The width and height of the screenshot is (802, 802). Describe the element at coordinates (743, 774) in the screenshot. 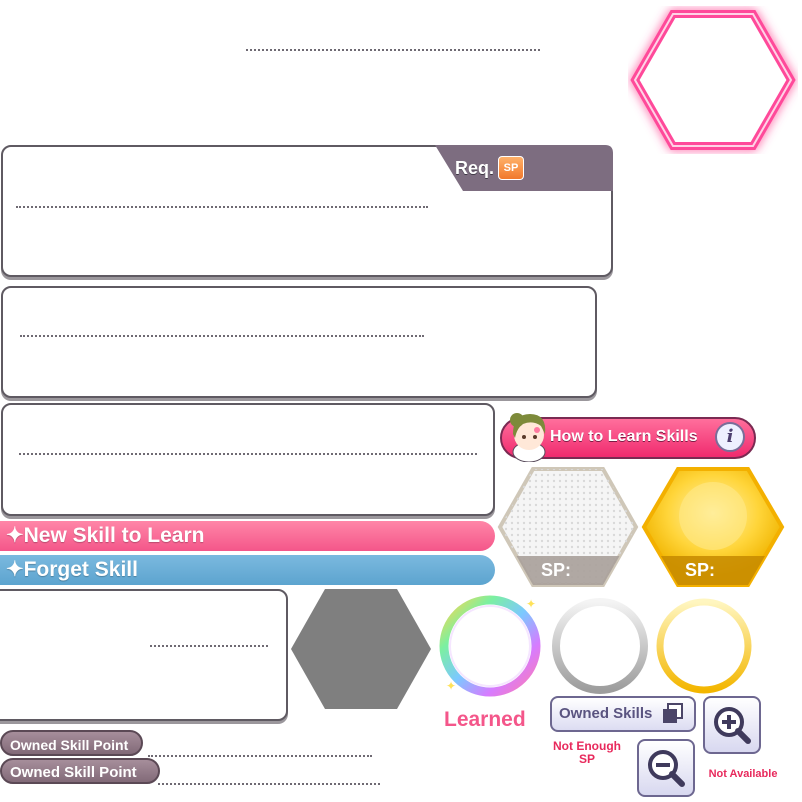

I see `not-available-label: Not Available` at that location.